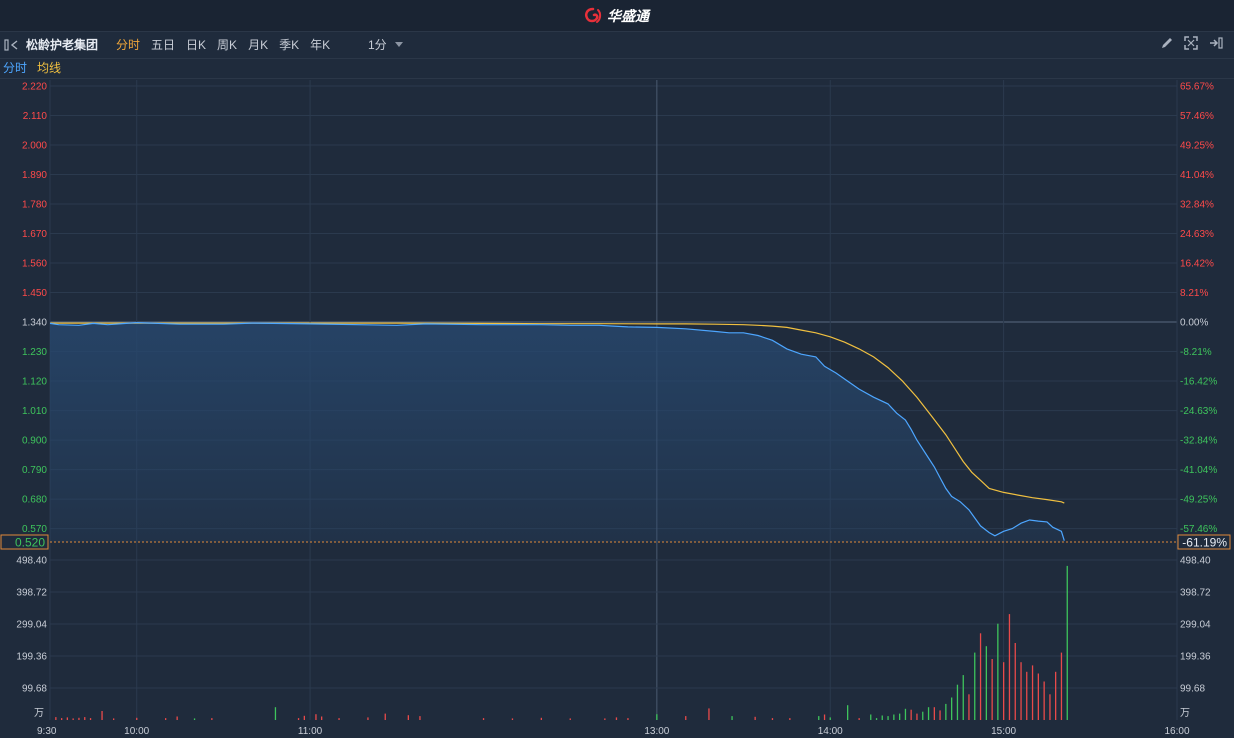 The image size is (1234, 738). I want to click on legend-intraday: 分时, so click(15, 68).